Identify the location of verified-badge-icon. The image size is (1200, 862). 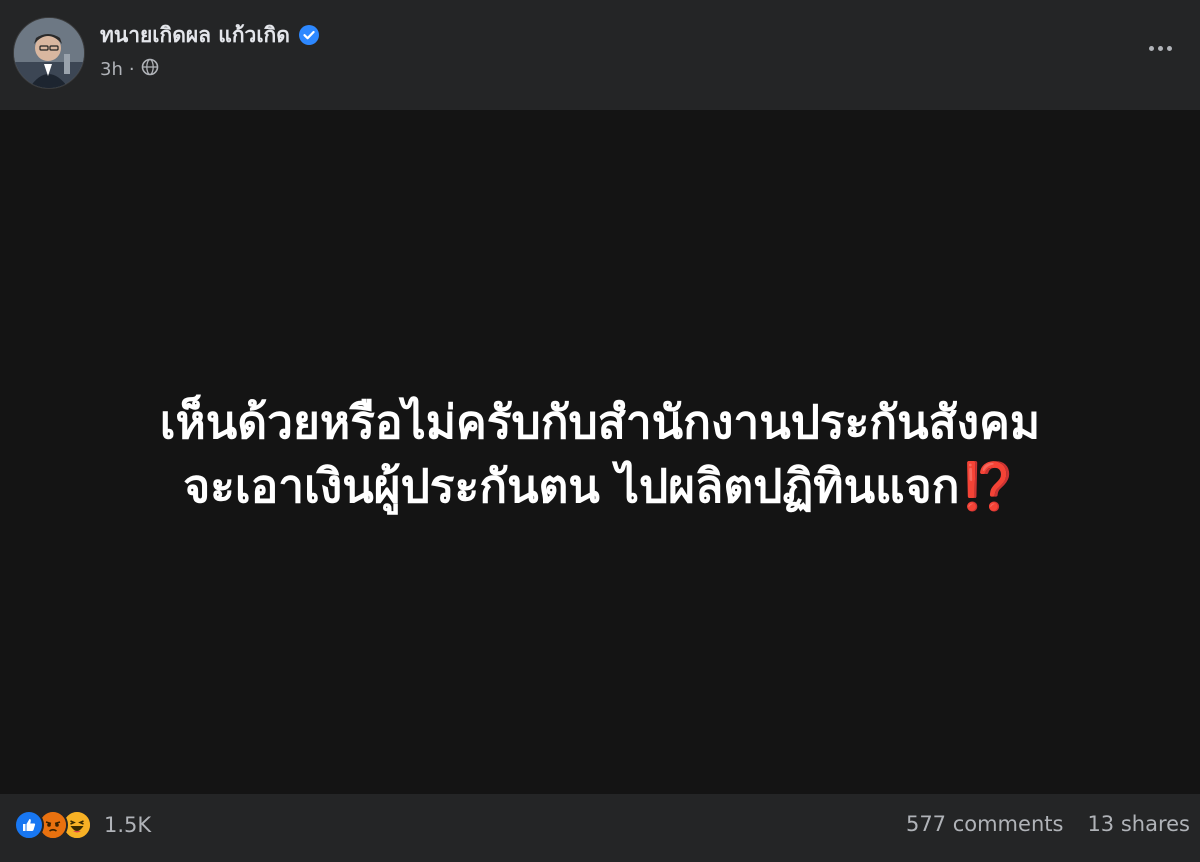
(309, 35).